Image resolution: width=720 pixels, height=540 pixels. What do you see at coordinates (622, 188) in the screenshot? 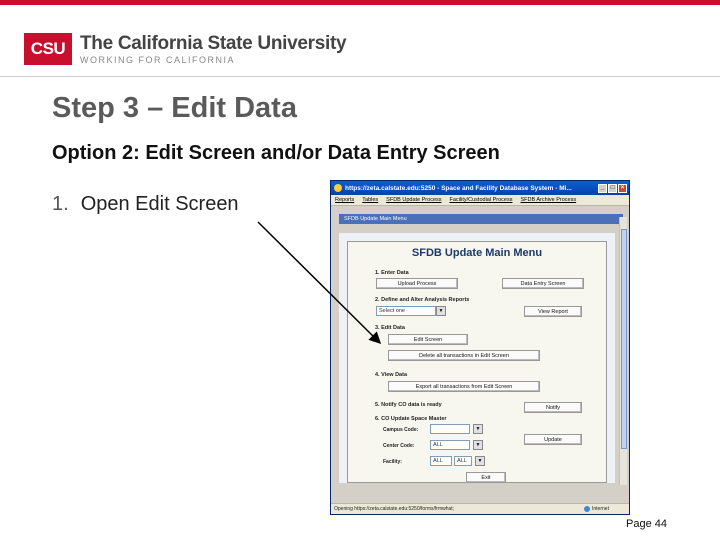
I see `close-icon: ×` at bounding box center [622, 188].